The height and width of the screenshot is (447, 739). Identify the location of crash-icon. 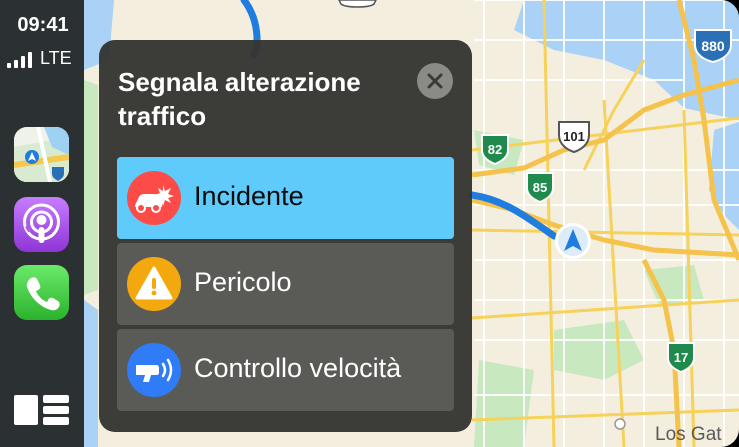
(154, 198).